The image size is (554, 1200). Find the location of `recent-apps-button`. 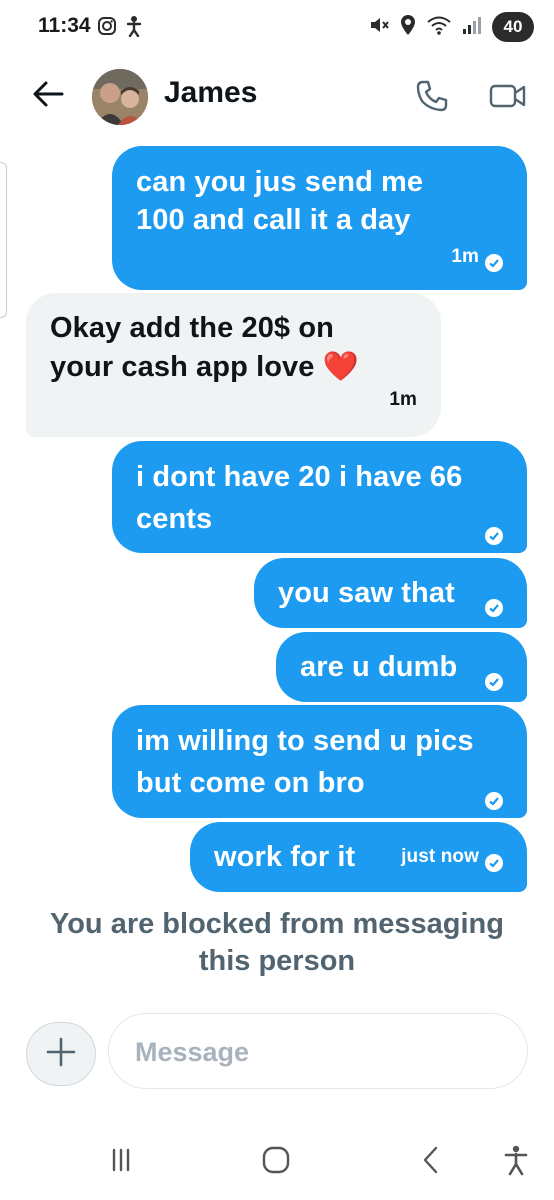

recent-apps-button is located at coordinates (121, 1162).